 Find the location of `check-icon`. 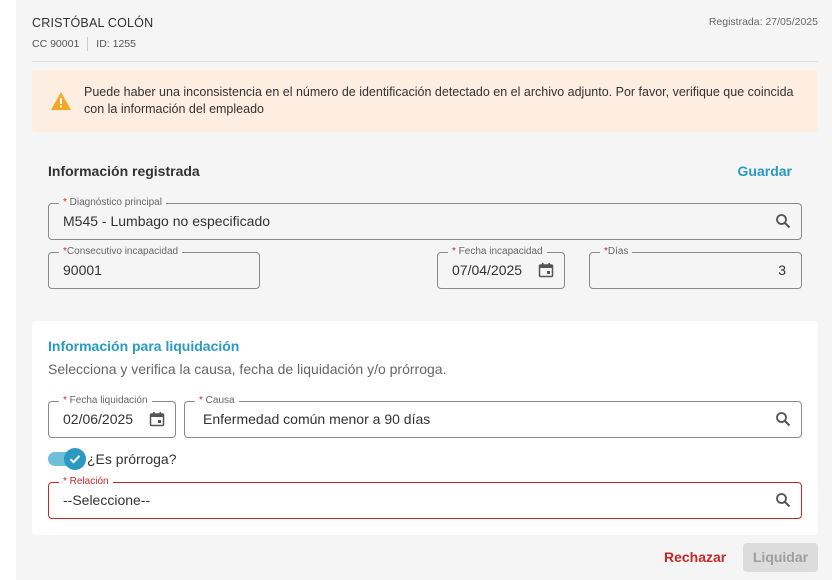

check-icon is located at coordinates (75, 459).